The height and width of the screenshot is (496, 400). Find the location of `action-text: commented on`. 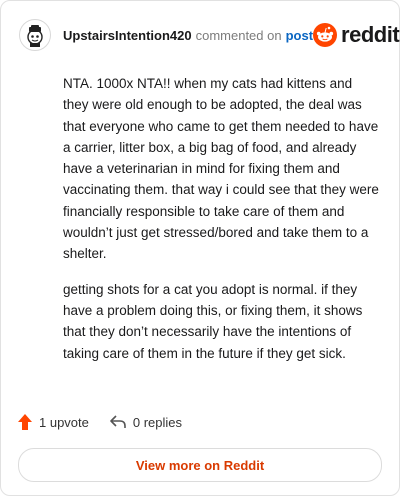

action-text: commented on is located at coordinates (238, 35).